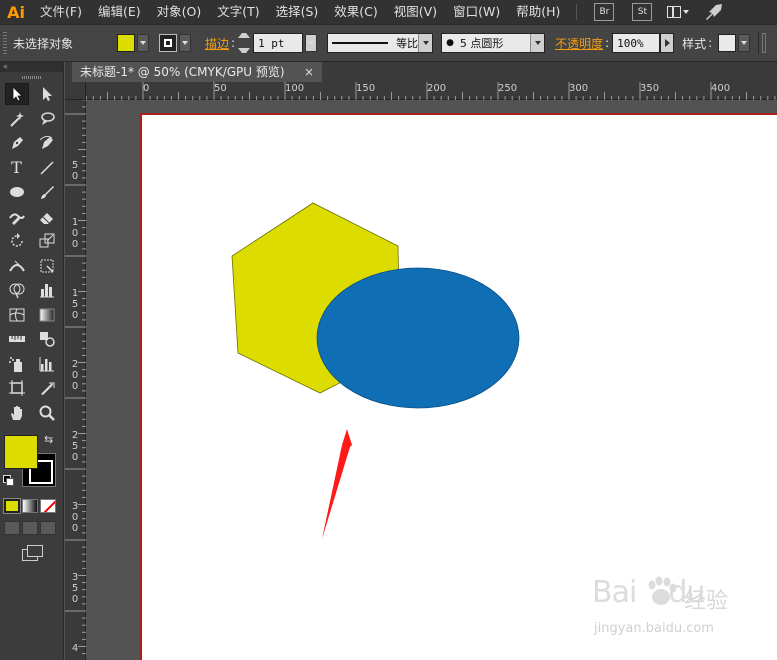 The height and width of the screenshot is (660, 777). Describe the element at coordinates (47, 315) in the screenshot. I see `gradient-tool` at that location.